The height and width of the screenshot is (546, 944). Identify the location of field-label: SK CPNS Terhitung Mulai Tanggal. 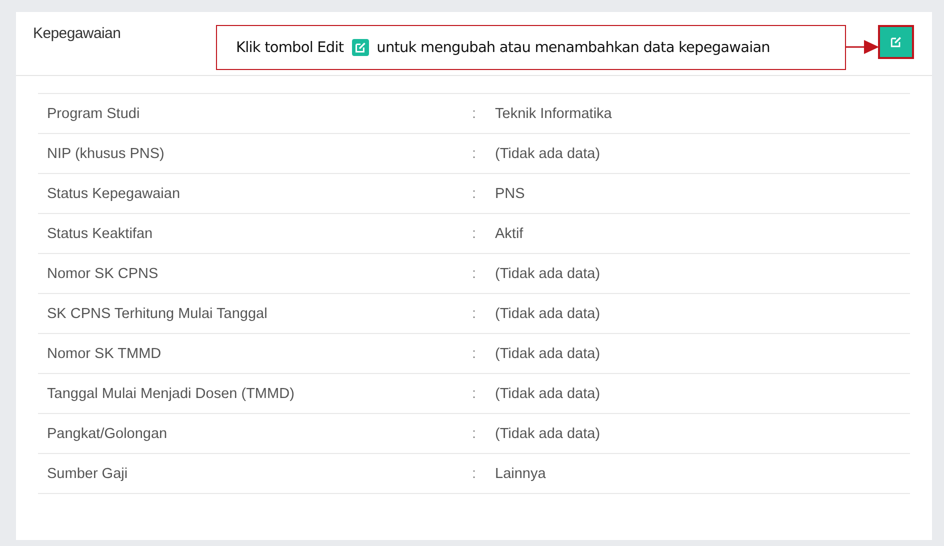
(157, 314).